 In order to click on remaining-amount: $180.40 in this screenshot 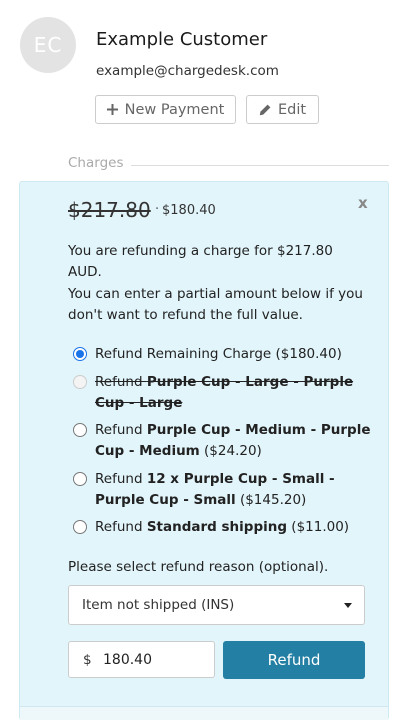, I will do `click(189, 210)`.